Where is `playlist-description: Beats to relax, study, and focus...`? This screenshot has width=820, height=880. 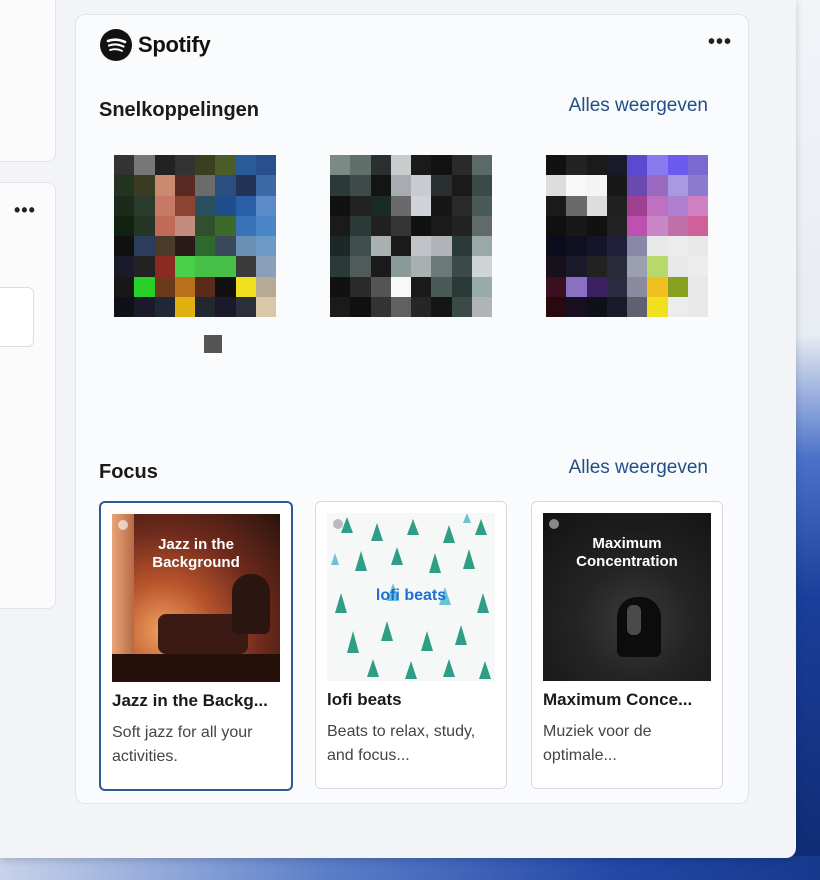
playlist-description: Beats to relax, study, and focus... is located at coordinates (401, 743).